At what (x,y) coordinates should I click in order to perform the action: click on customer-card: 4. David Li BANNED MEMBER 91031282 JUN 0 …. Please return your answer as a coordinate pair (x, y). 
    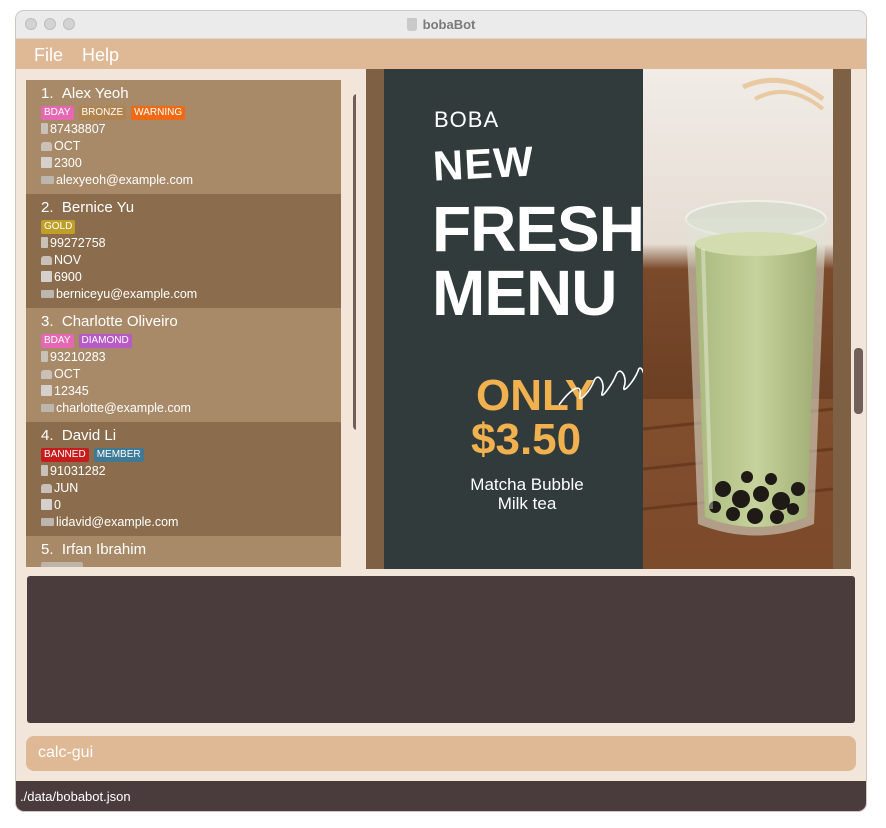
    Looking at the image, I should click on (183, 479).